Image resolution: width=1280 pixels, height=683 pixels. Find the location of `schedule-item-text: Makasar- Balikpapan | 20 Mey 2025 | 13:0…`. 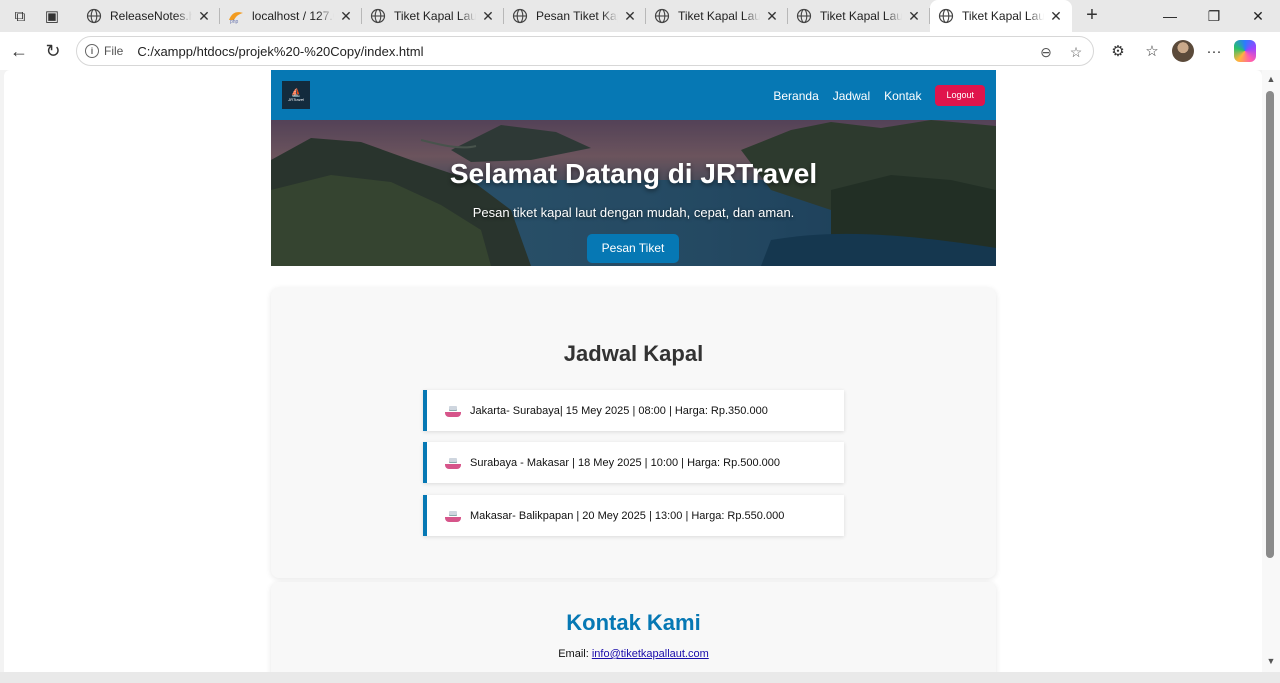

schedule-item-text: Makasar- Balikpapan | 20 Mey 2025 | 13:0… is located at coordinates (627, 515).